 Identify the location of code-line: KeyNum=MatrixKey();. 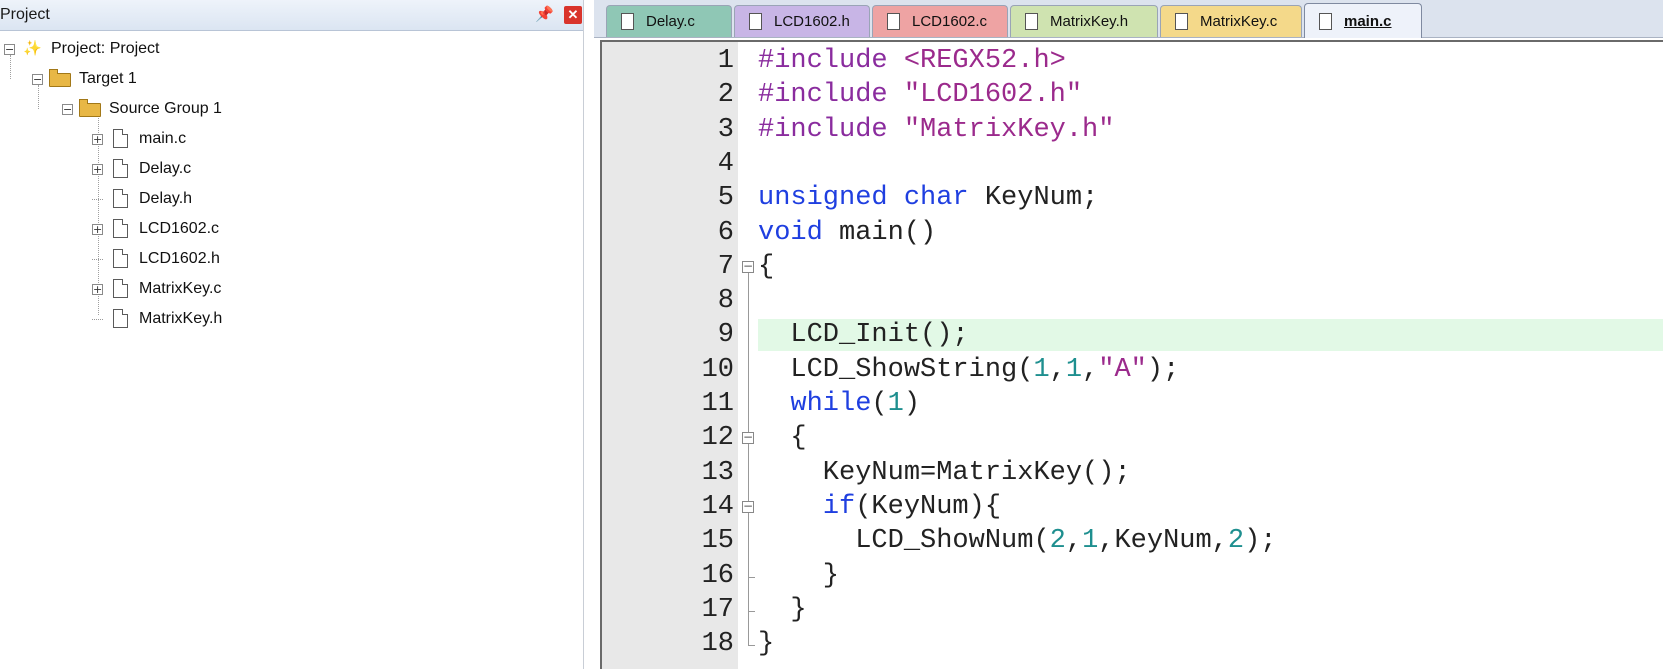
(944, 473).